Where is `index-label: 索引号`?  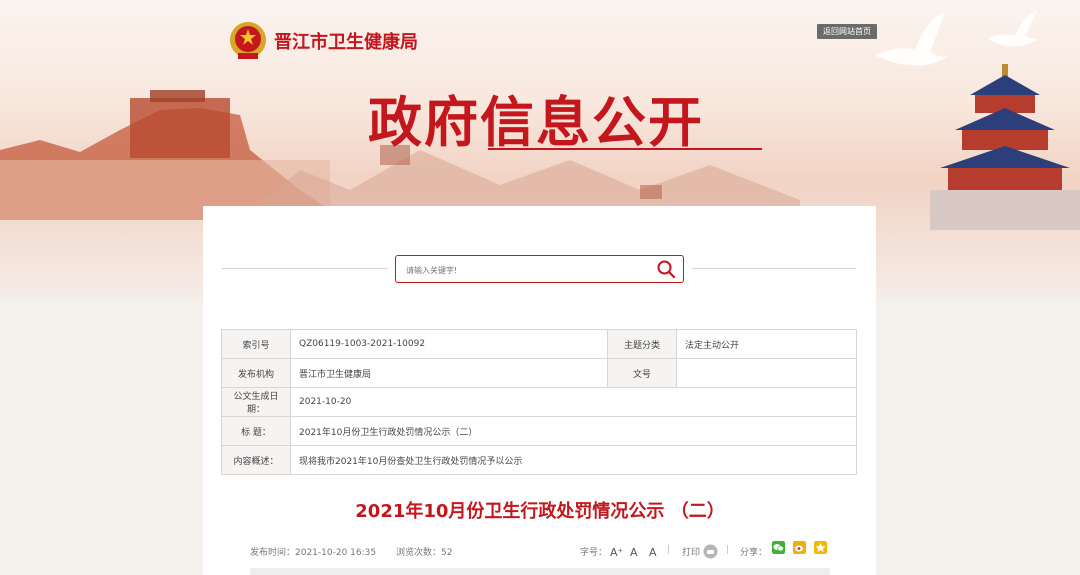 index-label: 索引号 is located at coordinates (256, 344).